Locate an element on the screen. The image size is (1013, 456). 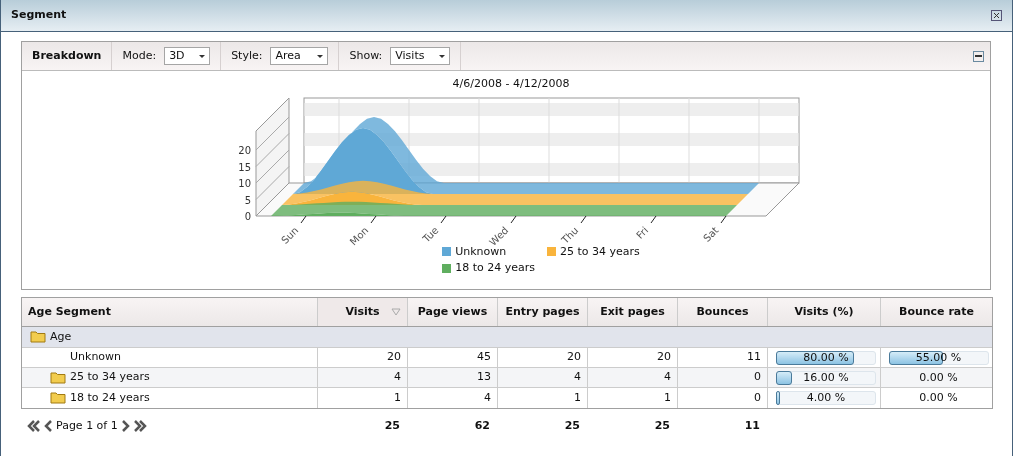
axis-label: Sun is located at coordinates (290, 235).